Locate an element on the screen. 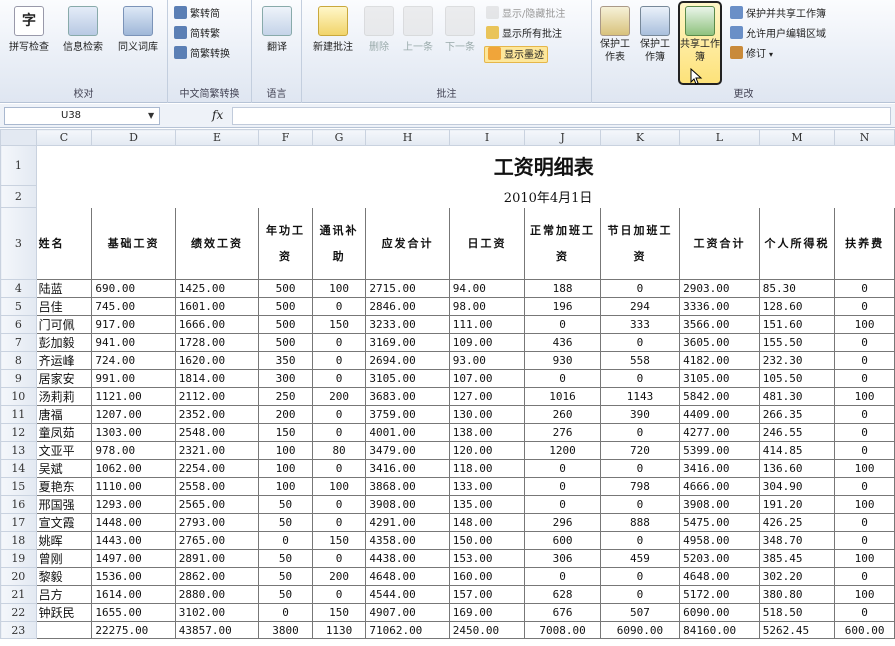  cell: 600 is located at coordinates (562, 540).